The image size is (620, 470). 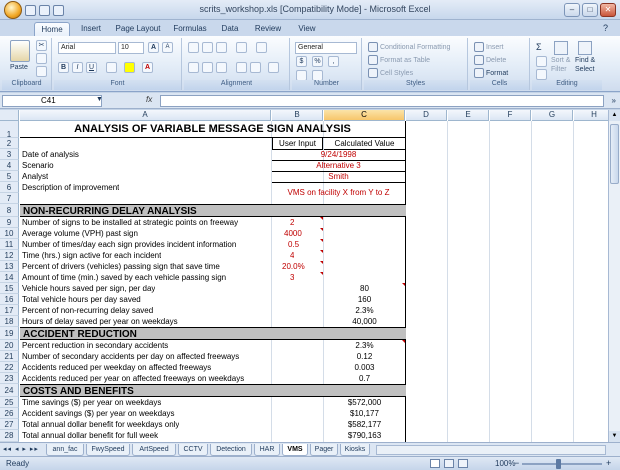 What do you see at coordinates (390, 73) in the screenshot?
I see `cell-styles-button: Cell Styles` at bounding box center [390, 73].